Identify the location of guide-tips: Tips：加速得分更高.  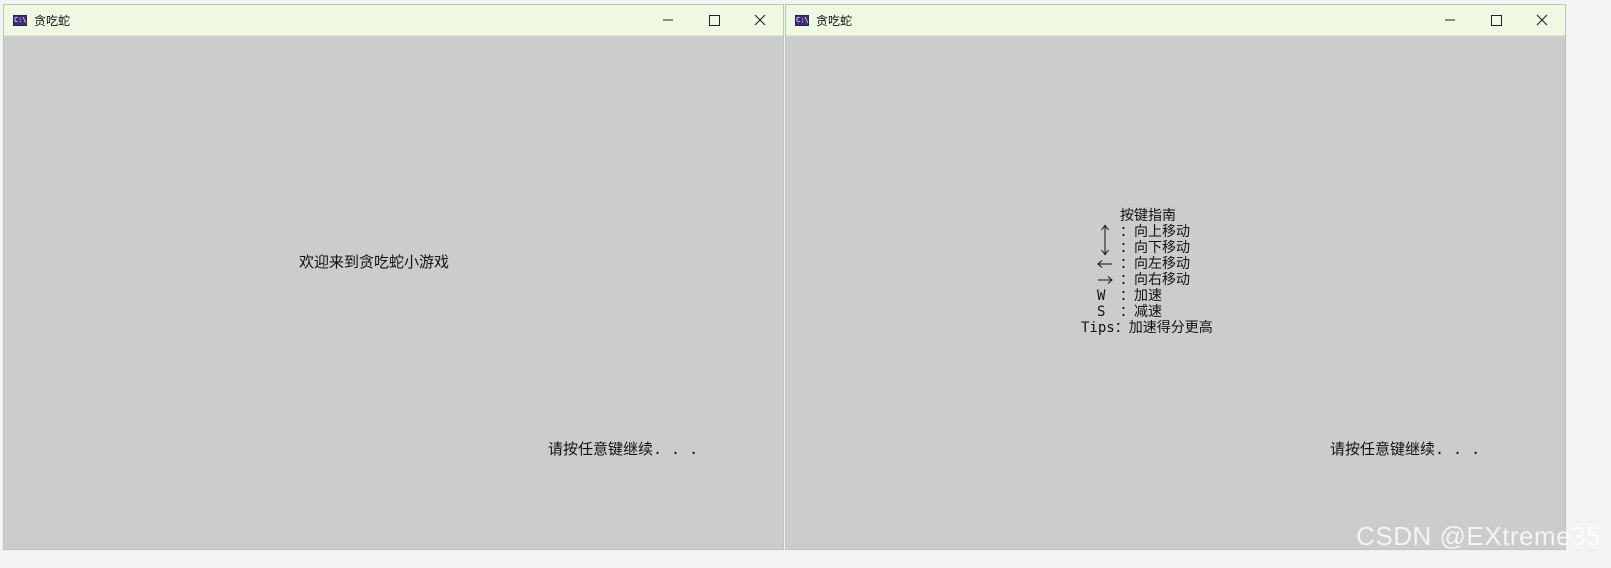
(1147, 328).